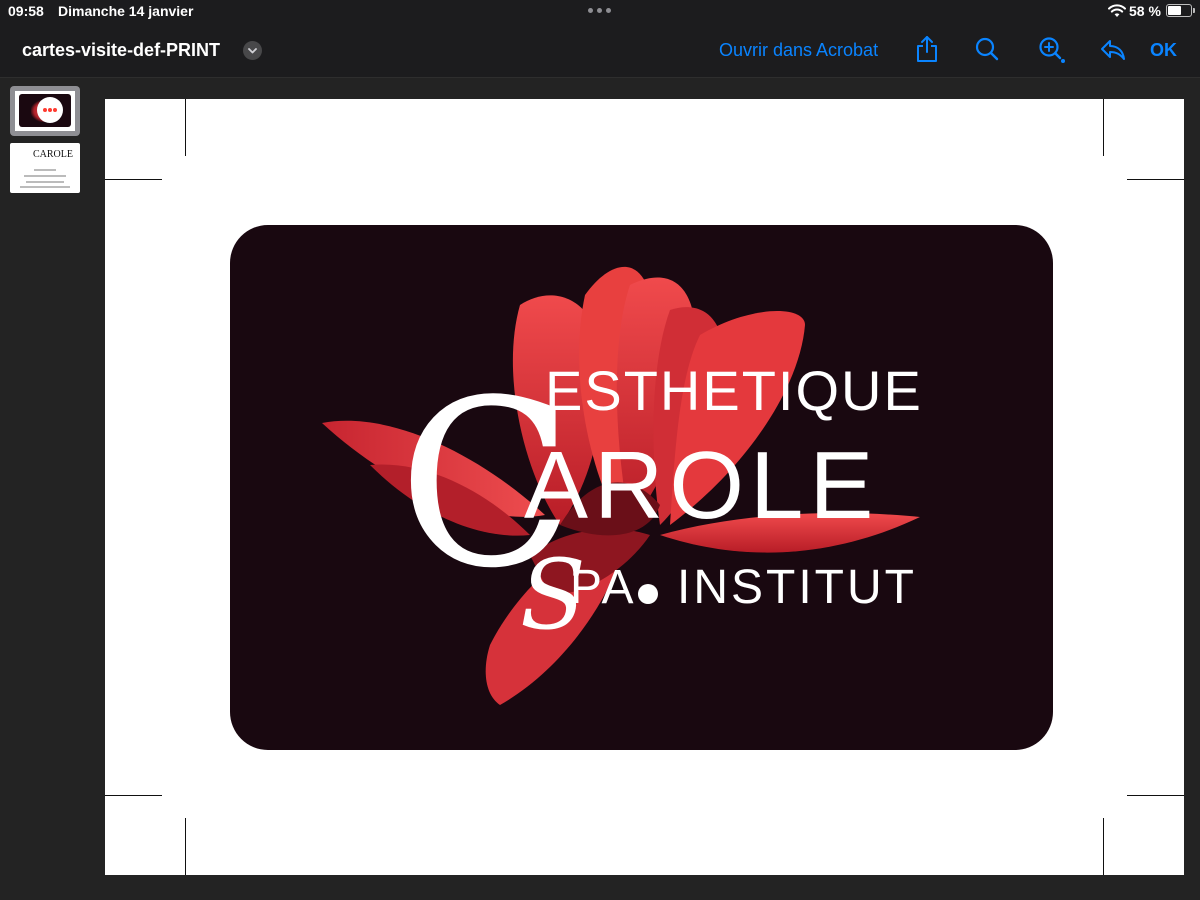 This screenshot has height=900, width=1200. Describe the element at coordinates (1113, 49) in the screenshot. I see `reply-icon` at that location.